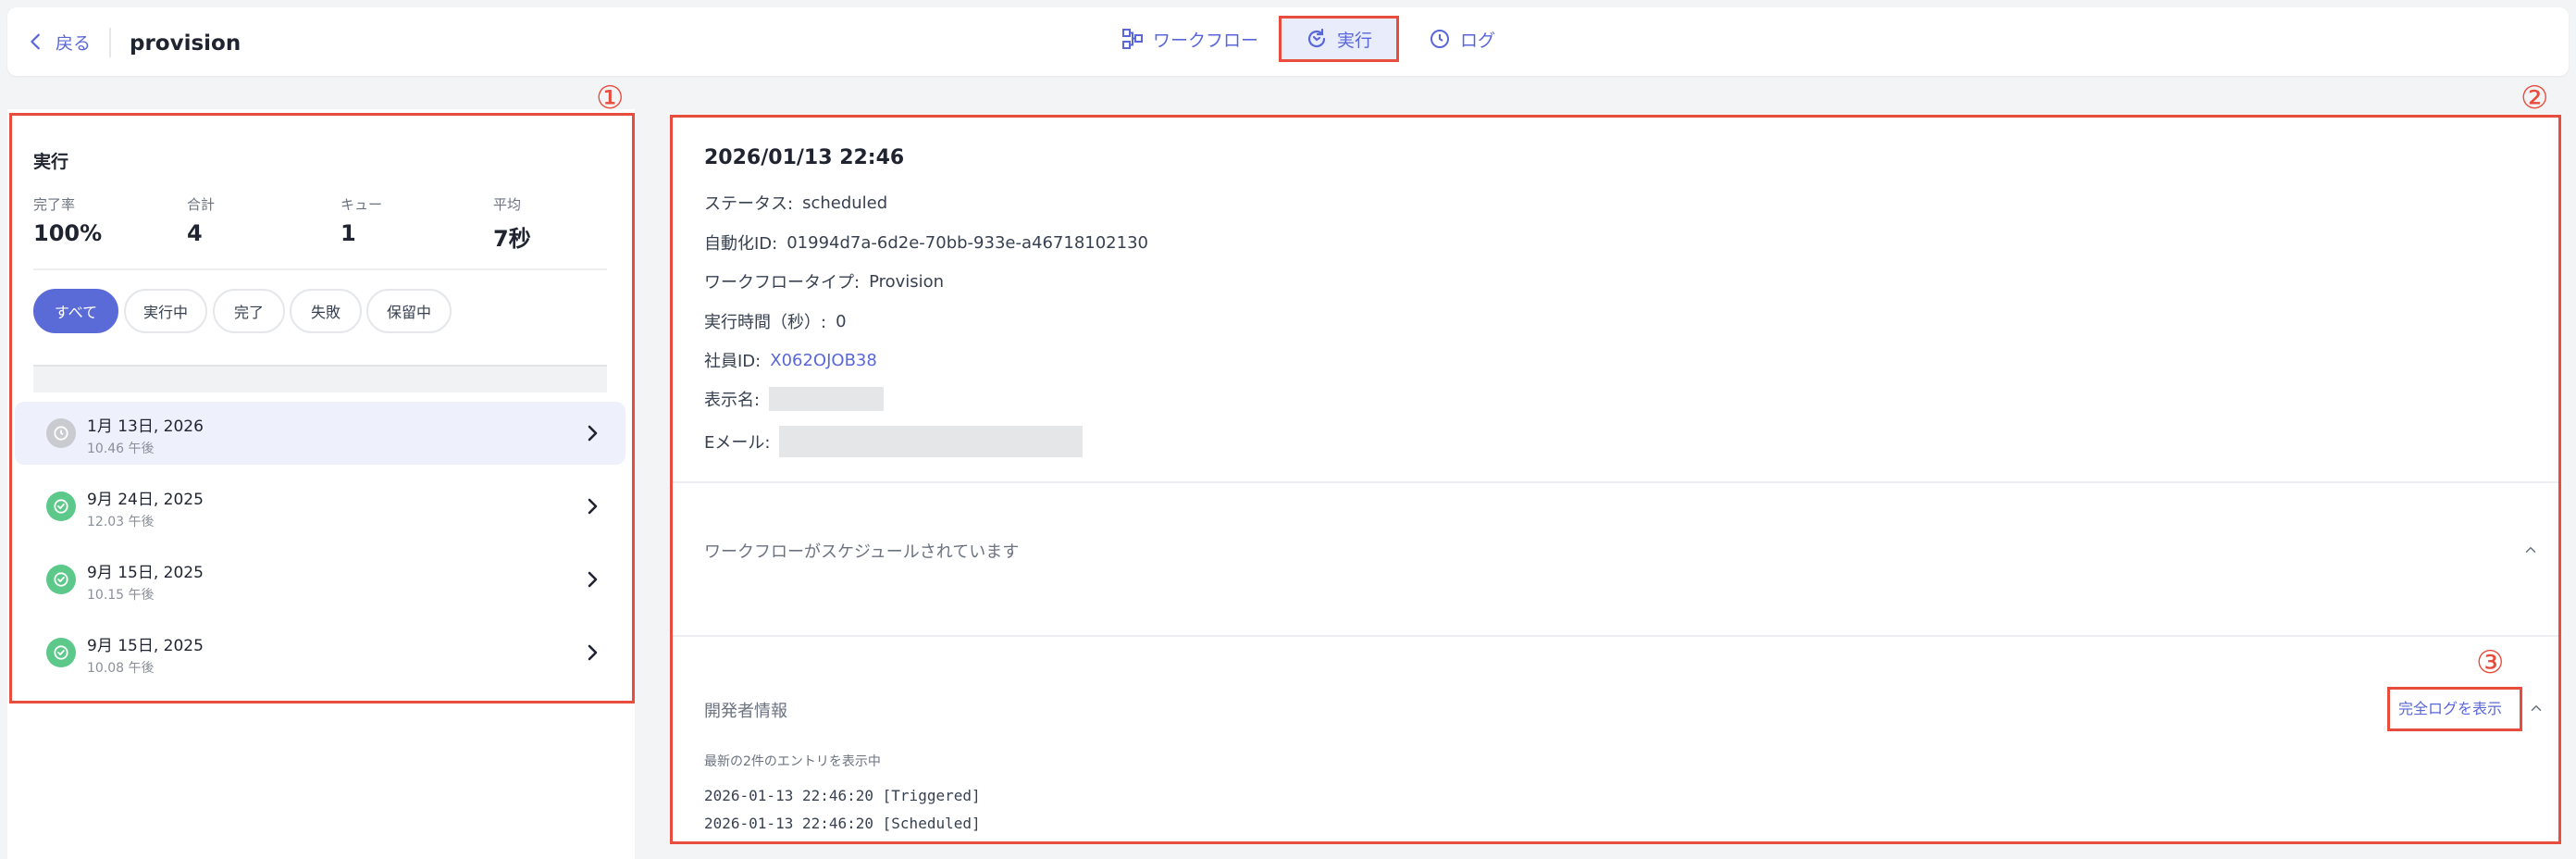 The height and width of the screenshot is (859, 2576). I want to click on annotation-marker-1: ①, so click(610, 98).